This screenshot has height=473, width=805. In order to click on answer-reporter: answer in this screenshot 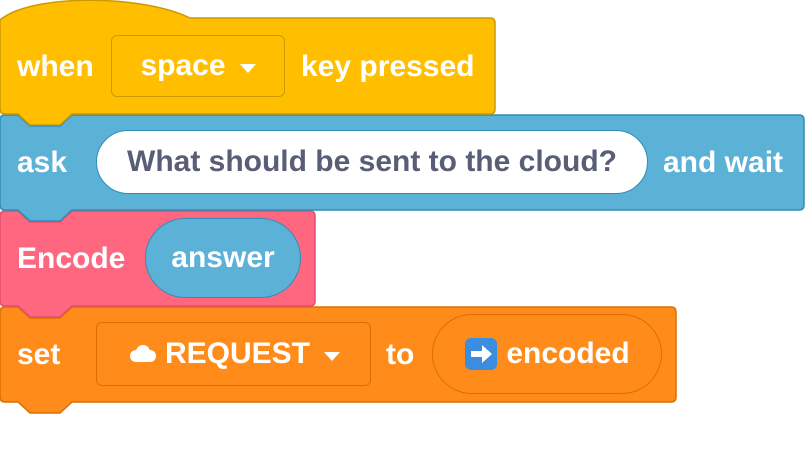, I will do `click(223, 258)`.